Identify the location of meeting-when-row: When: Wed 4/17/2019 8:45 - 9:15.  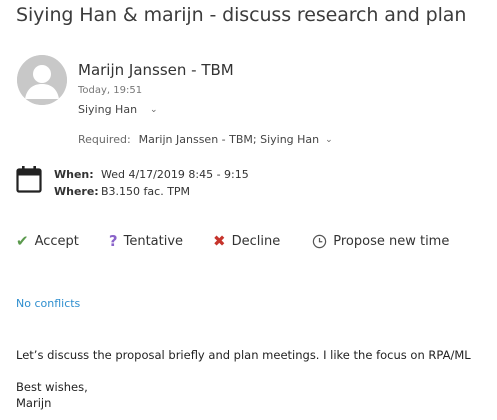
(151, 174).